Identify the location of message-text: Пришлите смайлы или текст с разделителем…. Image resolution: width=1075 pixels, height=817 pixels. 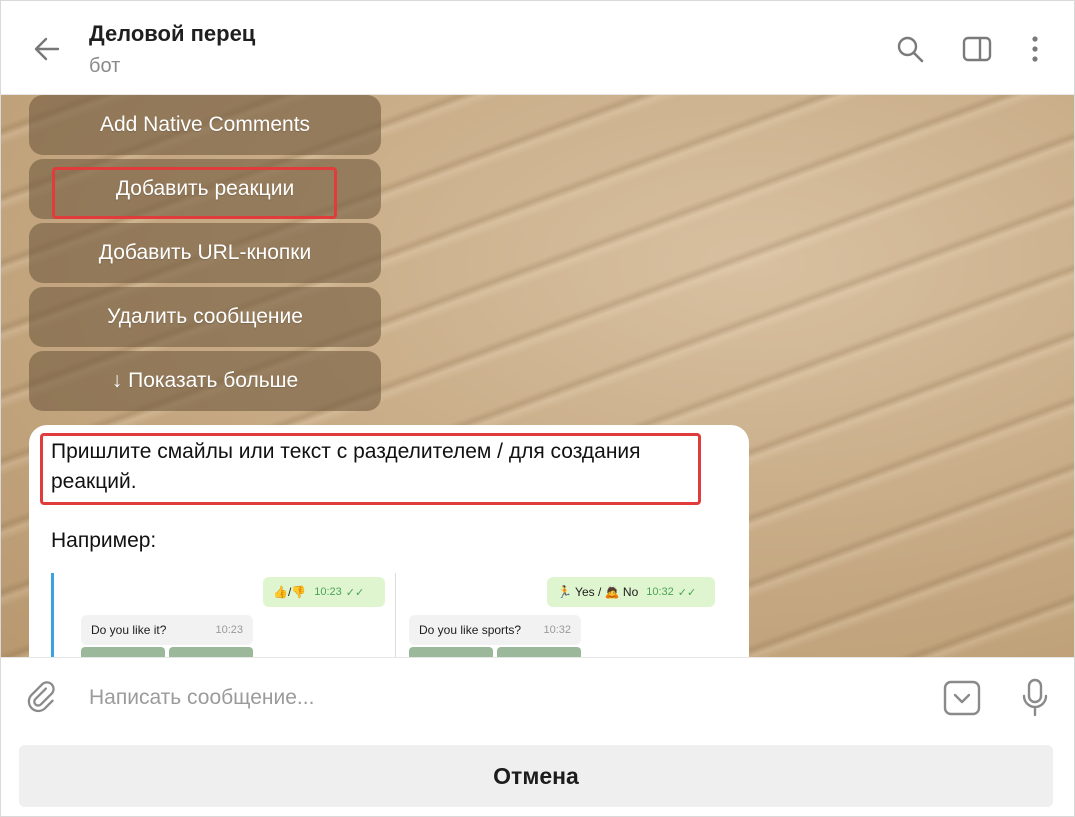
(346, 466).